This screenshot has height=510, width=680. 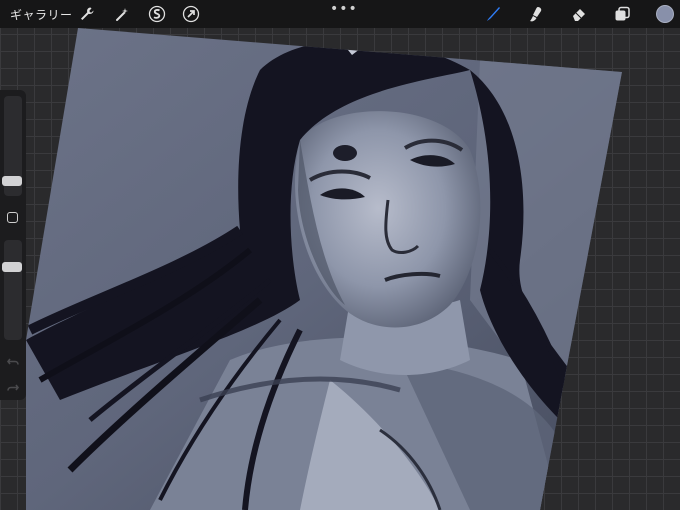 I want to click on brush-size-slider, so click(x=12, y=146).